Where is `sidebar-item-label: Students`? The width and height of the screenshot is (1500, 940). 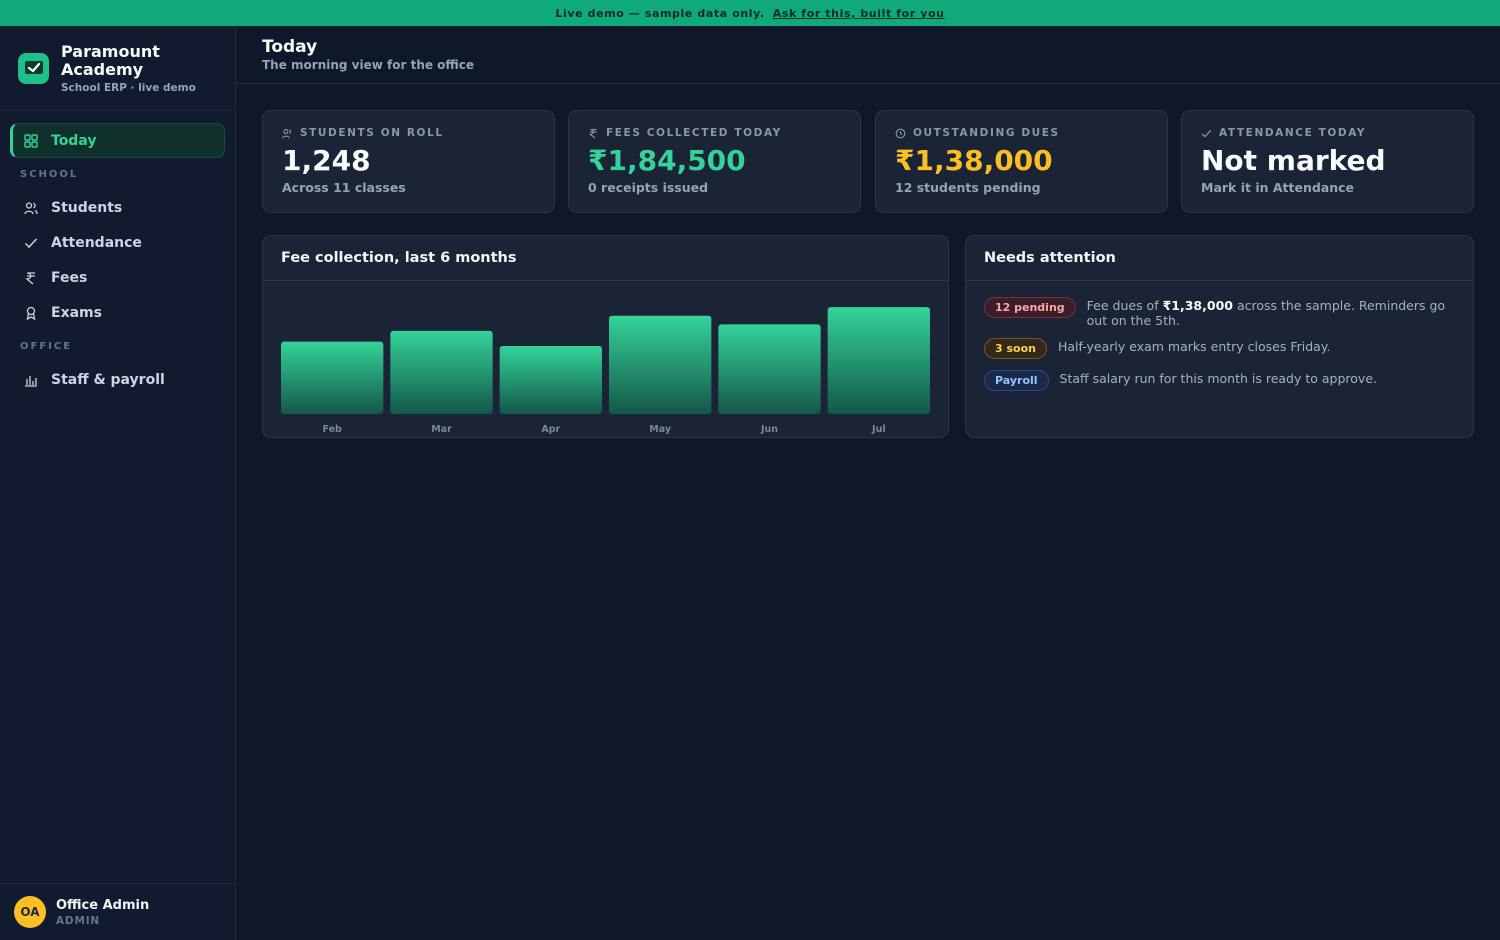 sidebar-item-label: Students is located at coordinates (87, 207).